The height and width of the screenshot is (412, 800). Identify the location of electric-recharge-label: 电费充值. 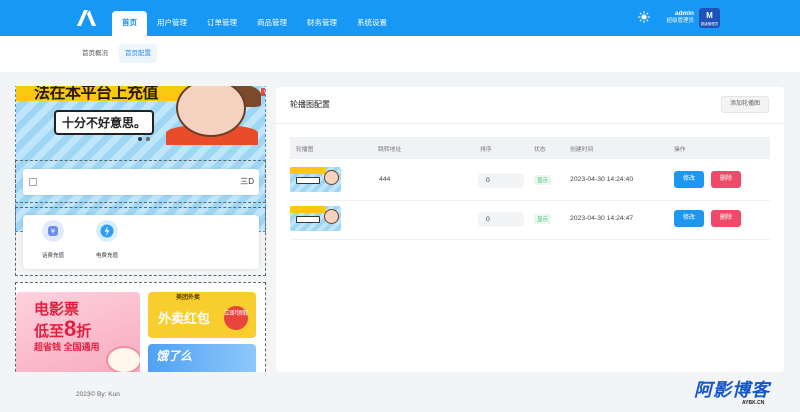
(106, 256).